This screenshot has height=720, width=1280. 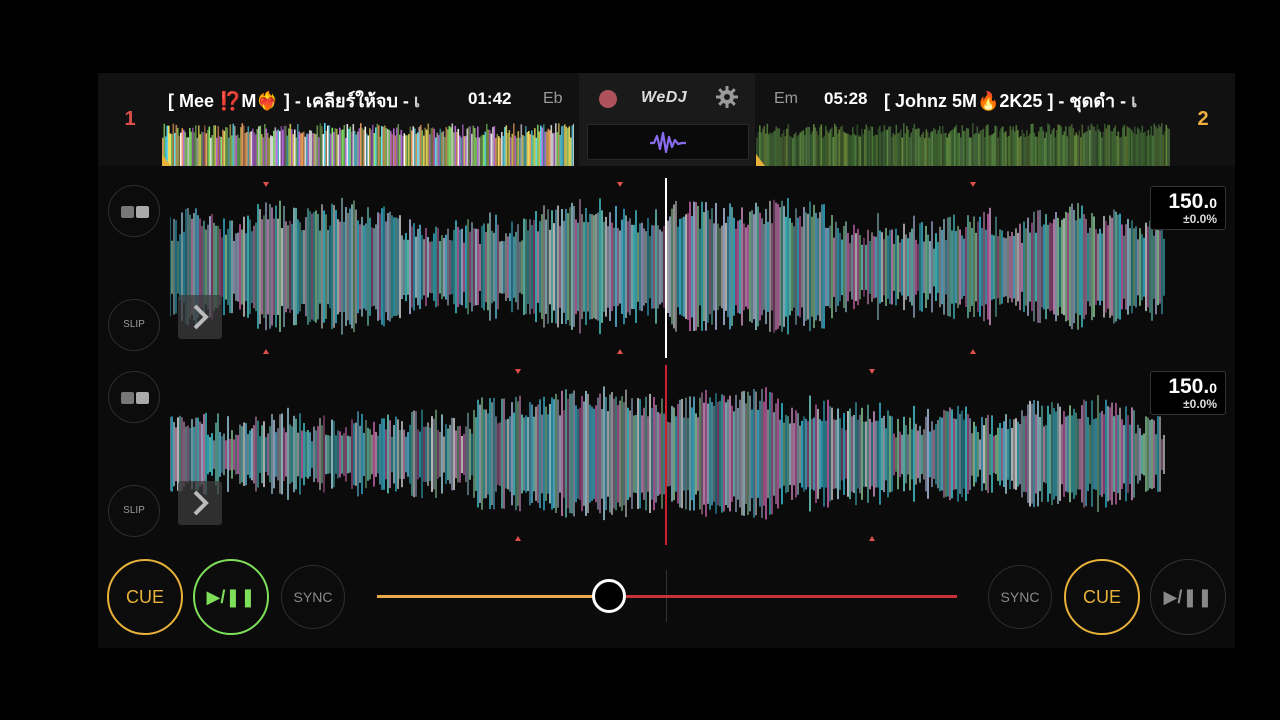 I want to click on waveform-icon, so click(x=668, y=142).